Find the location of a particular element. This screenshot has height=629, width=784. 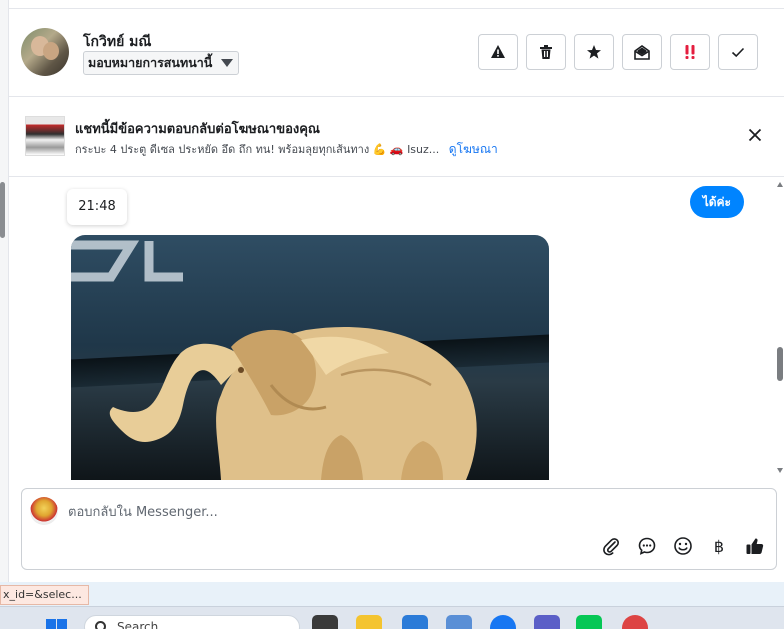

composer-tools: ฿ is located at coordinates (683, 546).